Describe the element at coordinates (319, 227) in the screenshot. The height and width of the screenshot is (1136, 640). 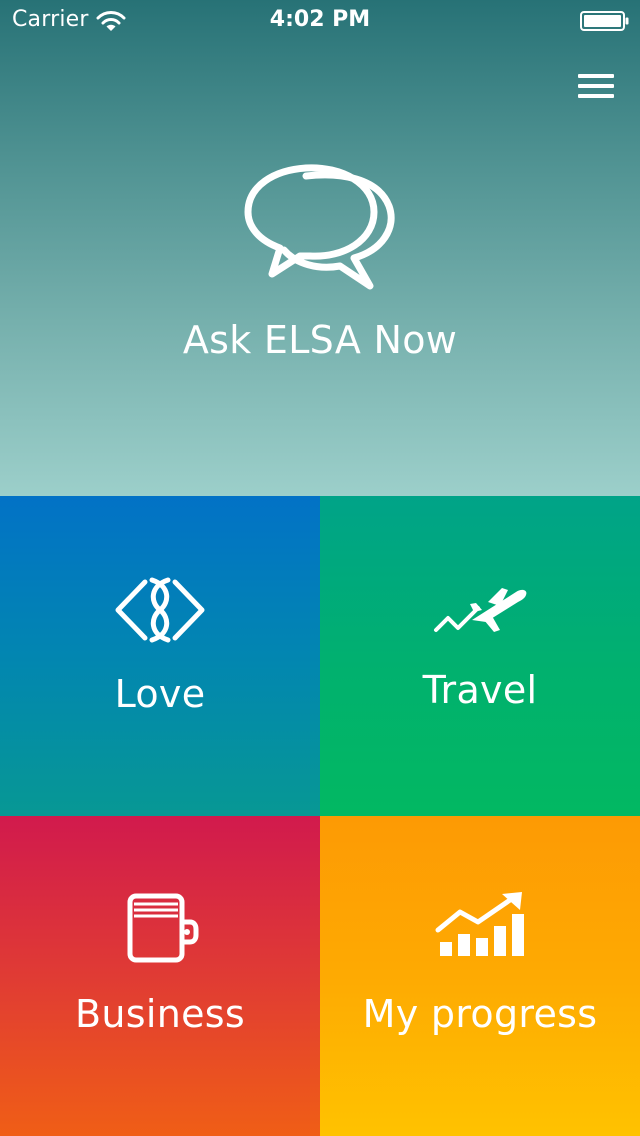
I see `chat-bubbles-icon` at that location.